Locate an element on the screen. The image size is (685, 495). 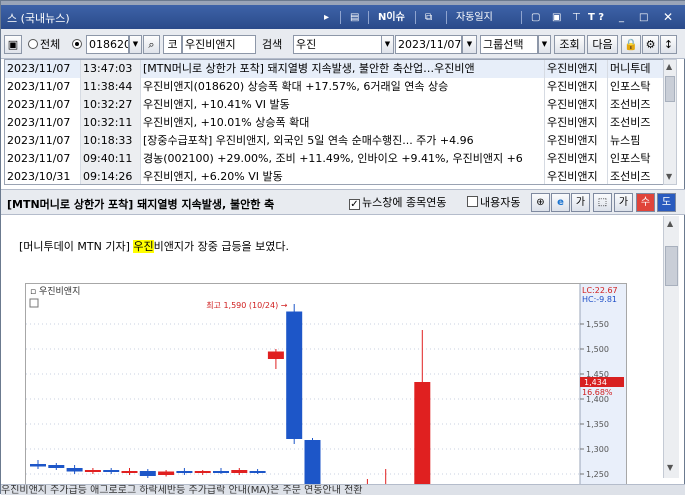
article-lead: [머니투데이 MTN 기자] 우진비앤지가 장중 급등을 보였다. is located at coordinates (154, 246).